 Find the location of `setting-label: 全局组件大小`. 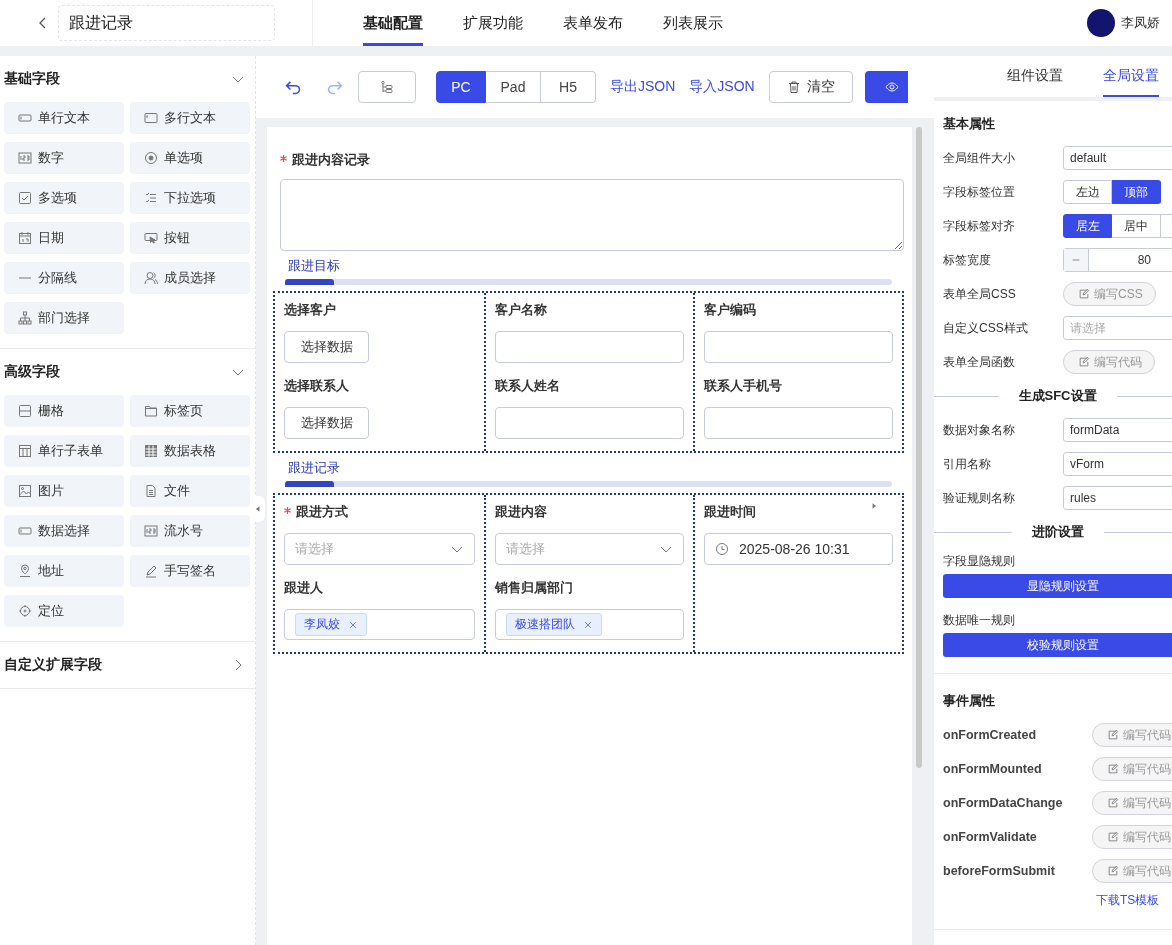

setting-label: 全局组件大小 is located at coordinates (979, 158).